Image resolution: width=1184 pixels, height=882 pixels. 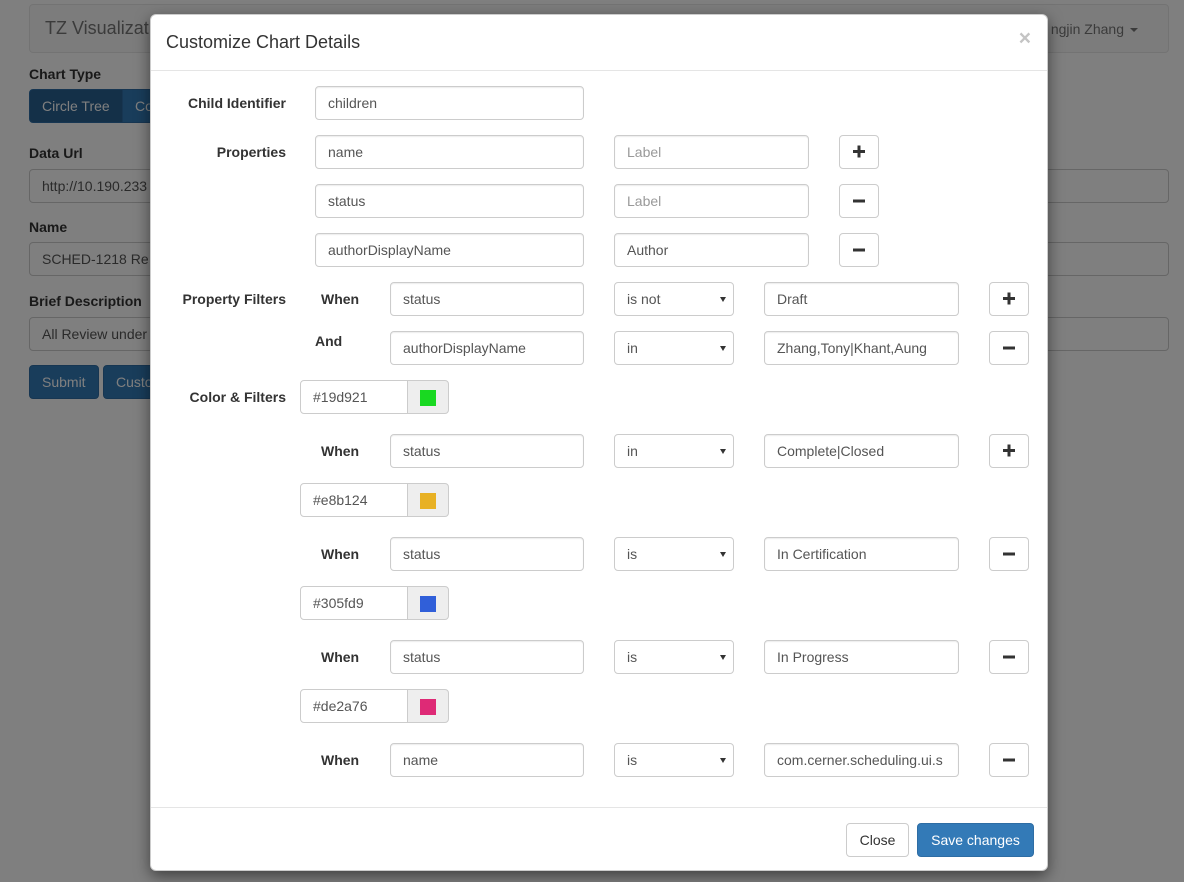 What do you see at coordinates (632, 451) in the screenshot?
I see `color-filter-operator-value: in` at bounding box center [632, 451].